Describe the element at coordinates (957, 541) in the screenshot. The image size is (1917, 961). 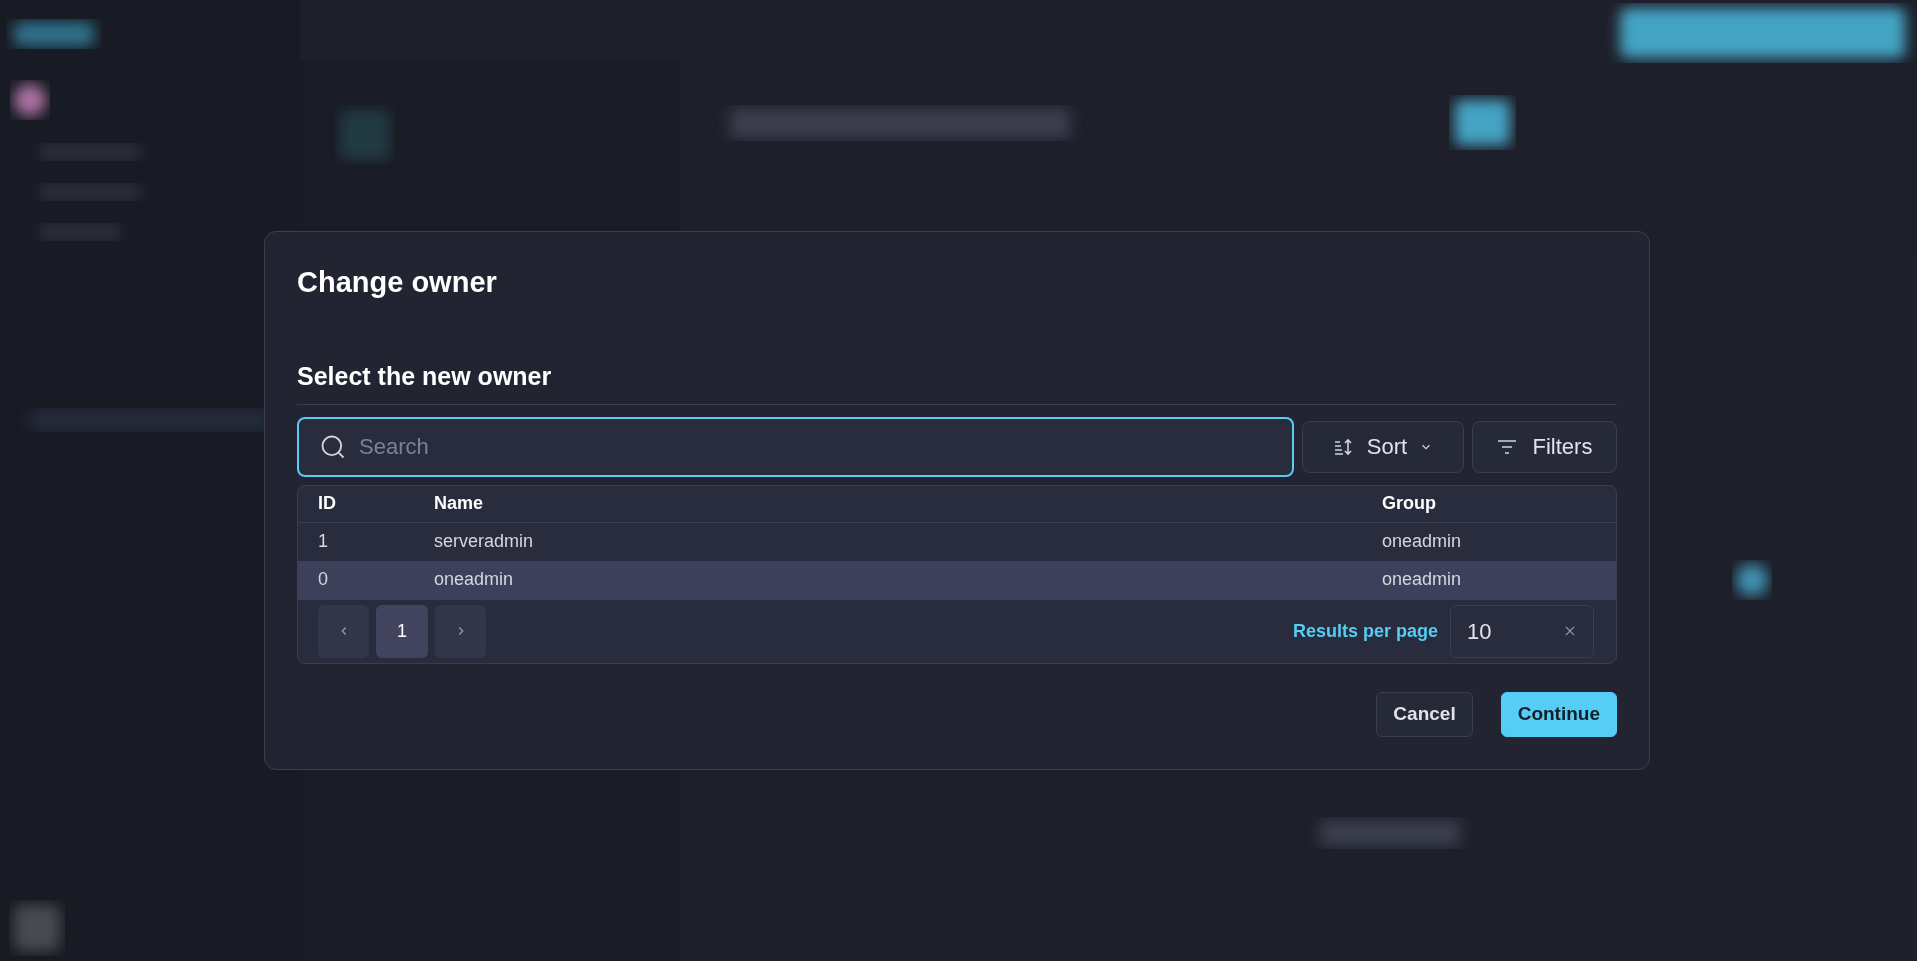
I see `table-row: 1 serveradmin oneadmin` at that location.